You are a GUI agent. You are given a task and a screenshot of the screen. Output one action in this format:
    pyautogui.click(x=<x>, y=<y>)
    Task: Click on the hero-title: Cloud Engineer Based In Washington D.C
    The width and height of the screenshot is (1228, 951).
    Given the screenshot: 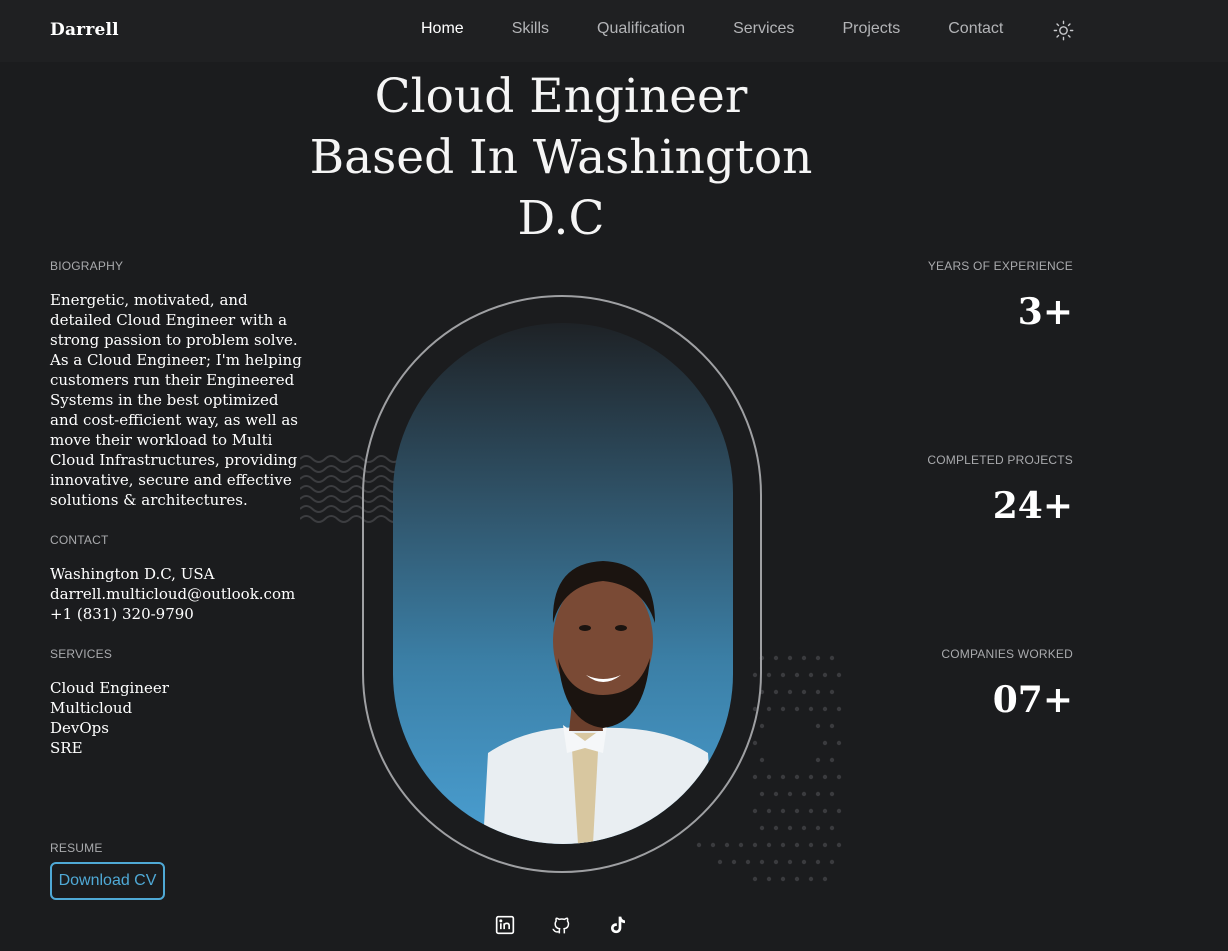 What is the action you would take?
    pyautogui.click(x=561, y=157)
    